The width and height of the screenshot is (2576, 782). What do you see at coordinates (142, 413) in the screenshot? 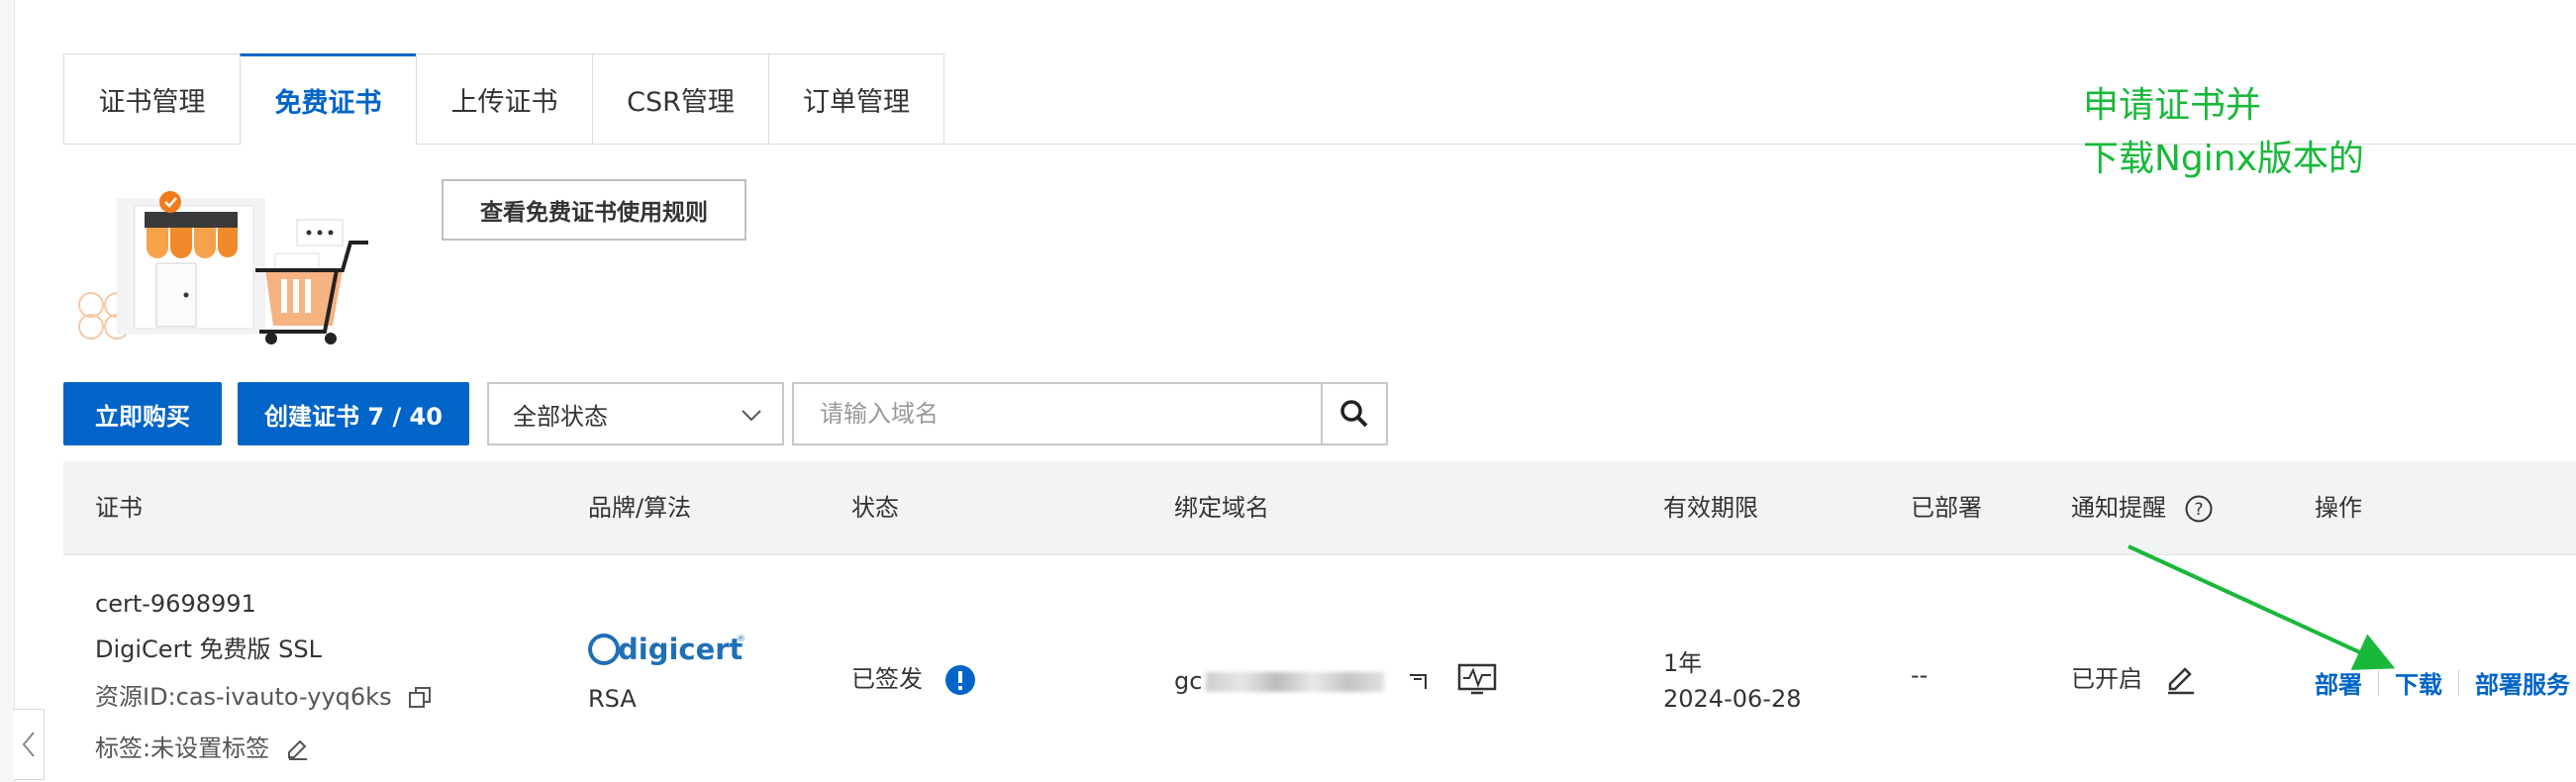
I see `buy-now-button: 立即购买` at bounding box center [142, 413].